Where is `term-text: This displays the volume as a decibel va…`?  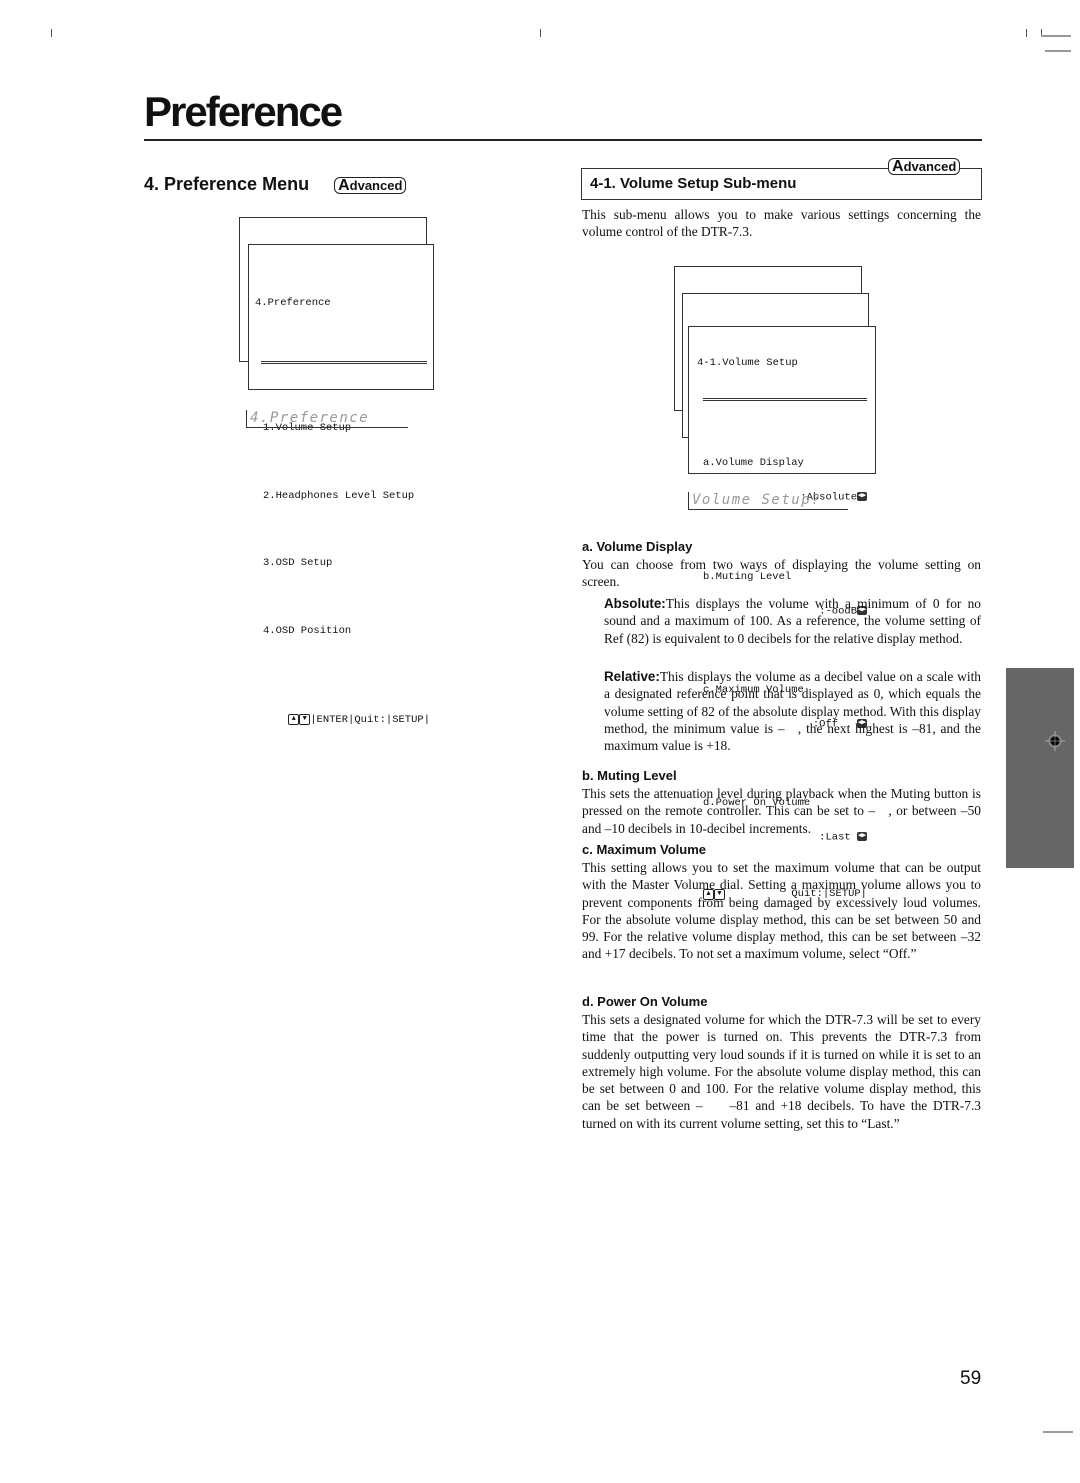
term-text: This displays the volume as a decibel va… is located at coordinates (792, 711).